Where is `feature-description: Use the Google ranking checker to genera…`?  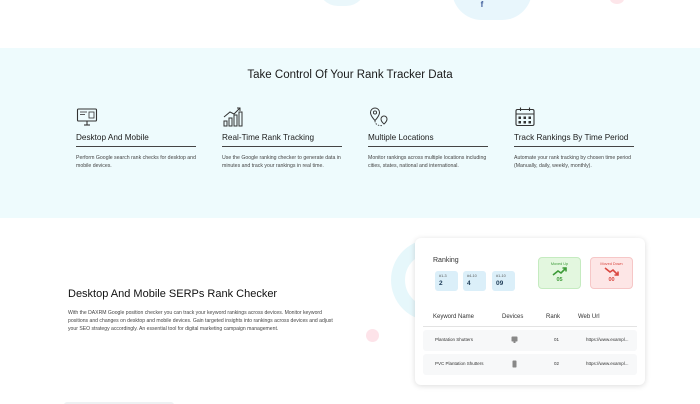 feature-description: Use the Google ranking checker to genera… is located at coordinates (281, 162).